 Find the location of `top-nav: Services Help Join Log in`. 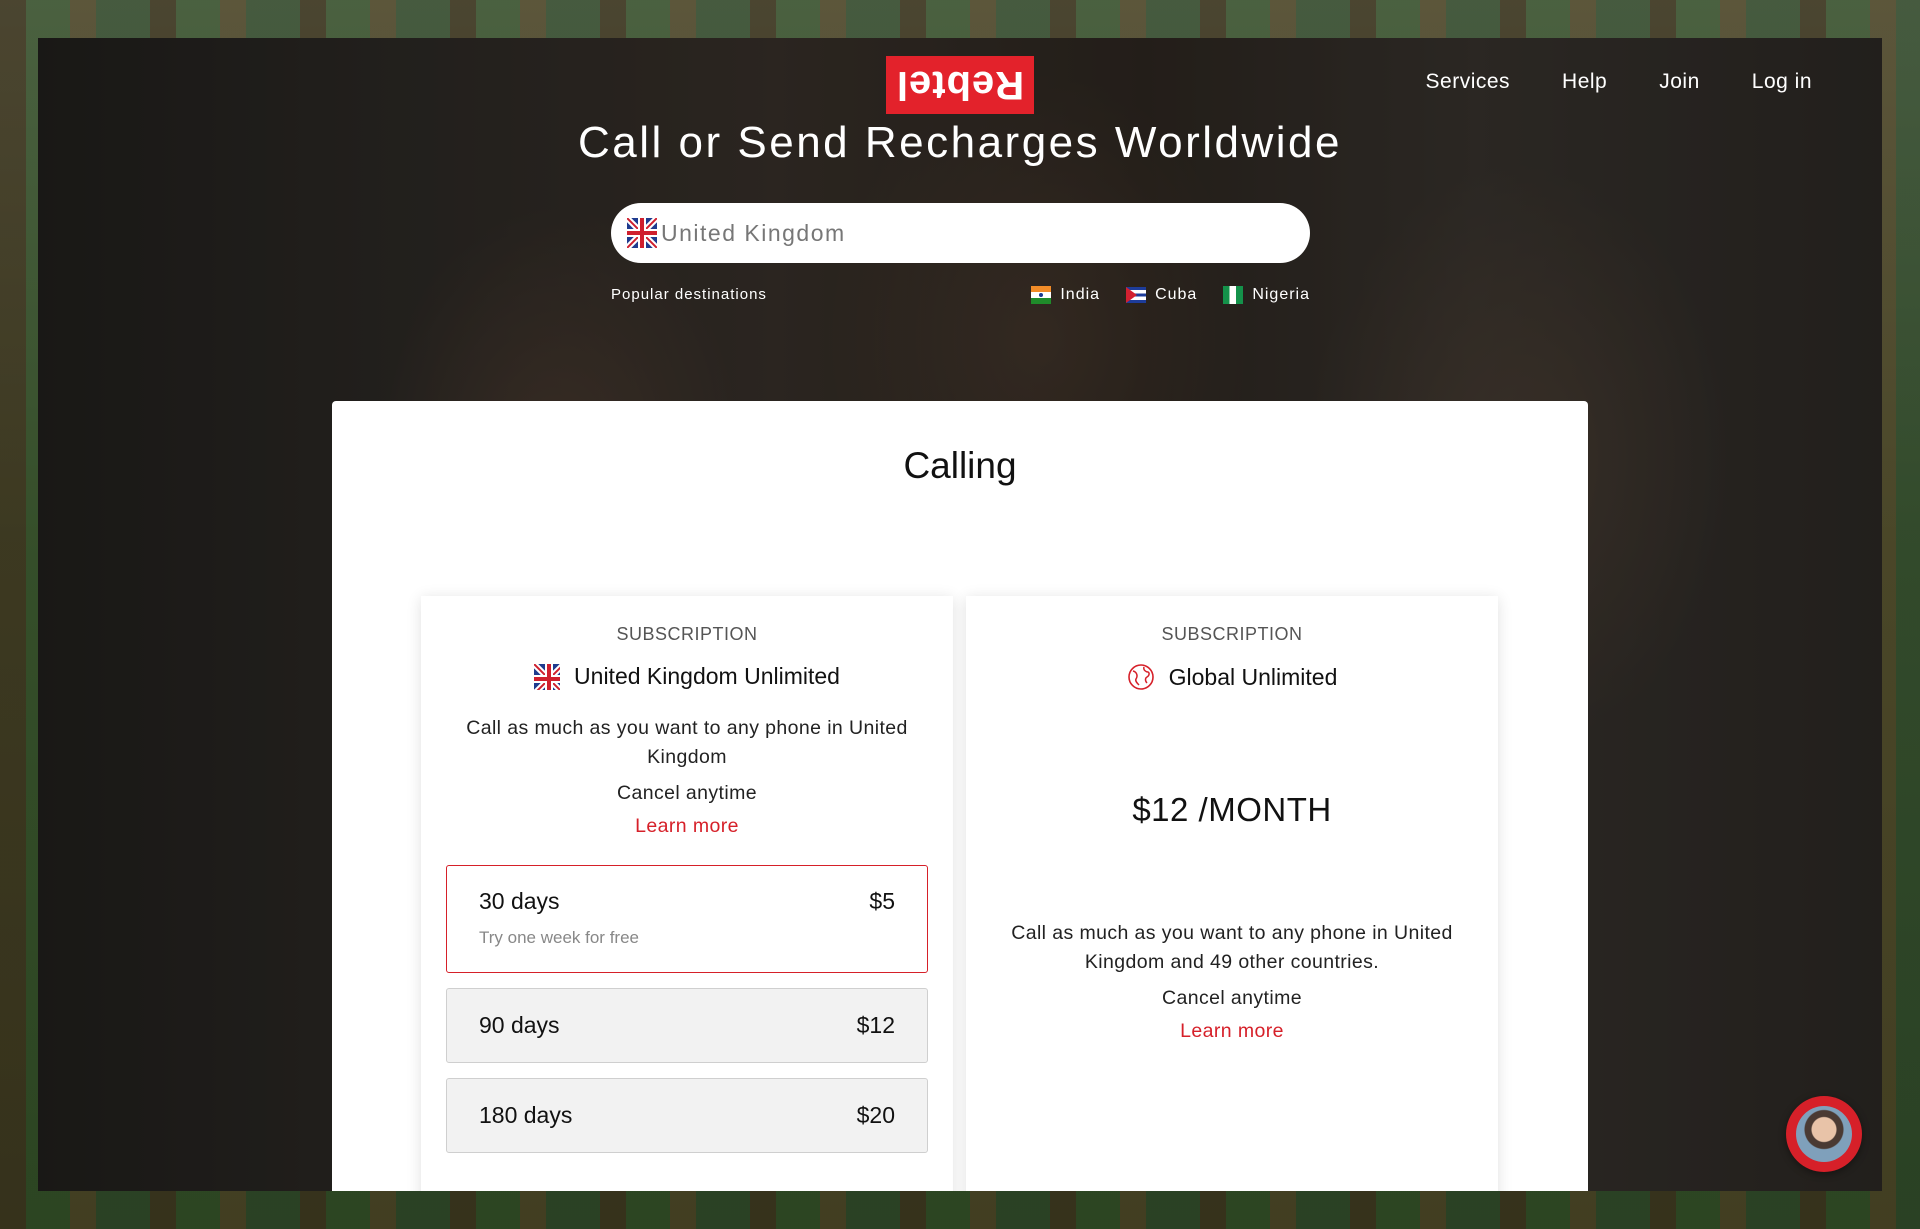

top-nav: Services Help Join Log in is located at coordinates (1619, 82).